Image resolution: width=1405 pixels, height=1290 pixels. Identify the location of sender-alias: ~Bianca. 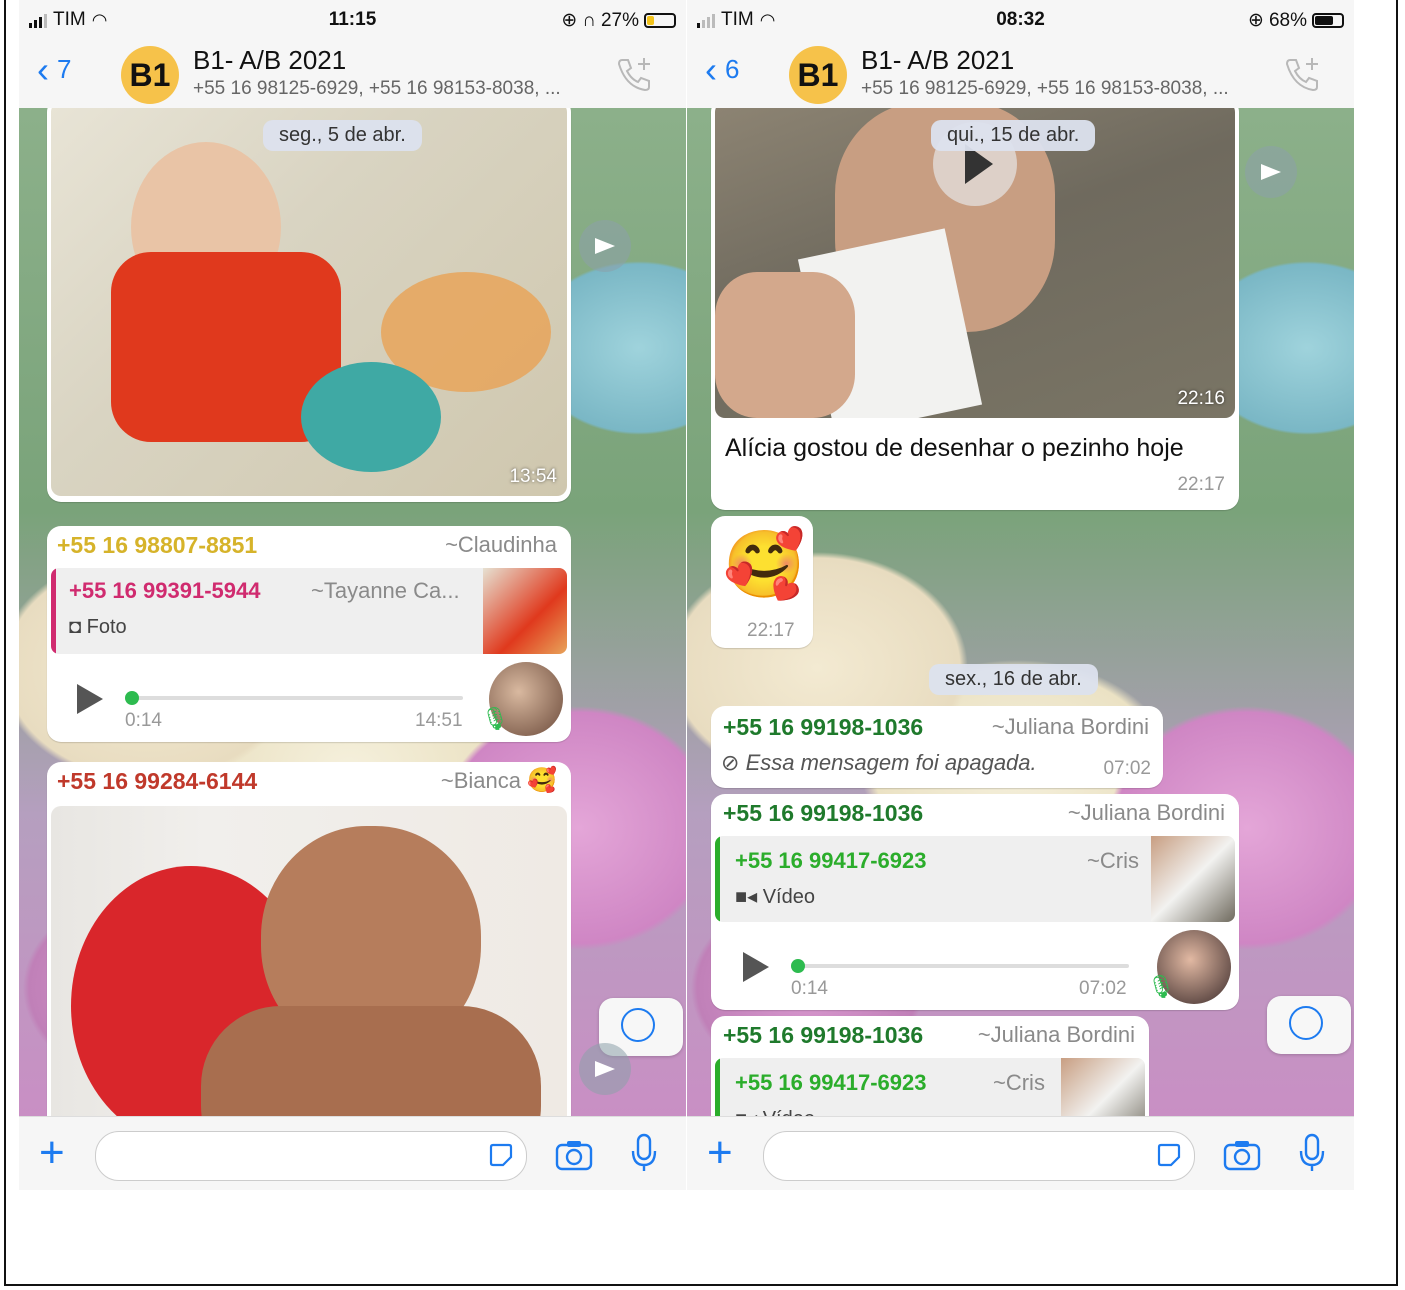
(480, 780).